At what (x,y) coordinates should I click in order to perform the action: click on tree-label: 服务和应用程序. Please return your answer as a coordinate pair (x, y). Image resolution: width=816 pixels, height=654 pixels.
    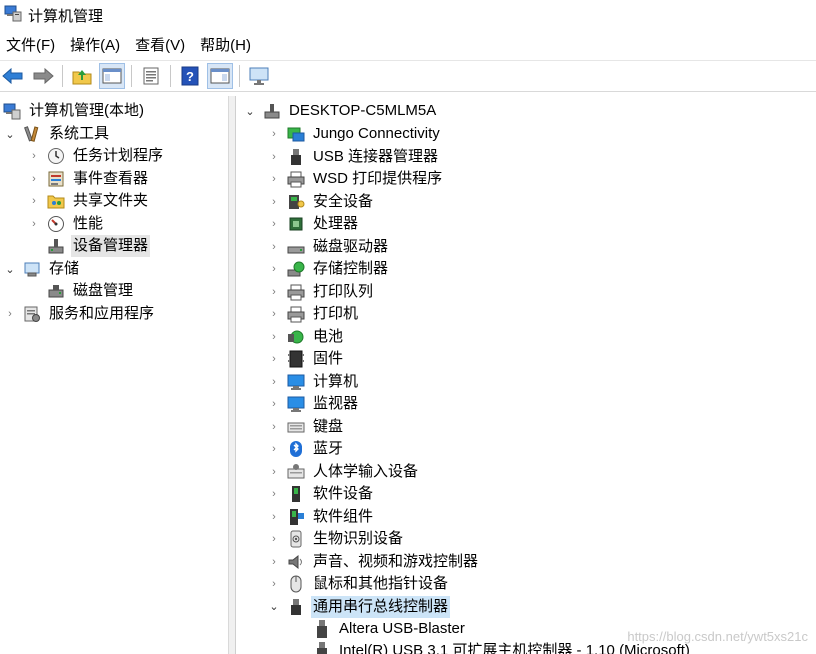
    Looking at the image, I should click on (102, 313).